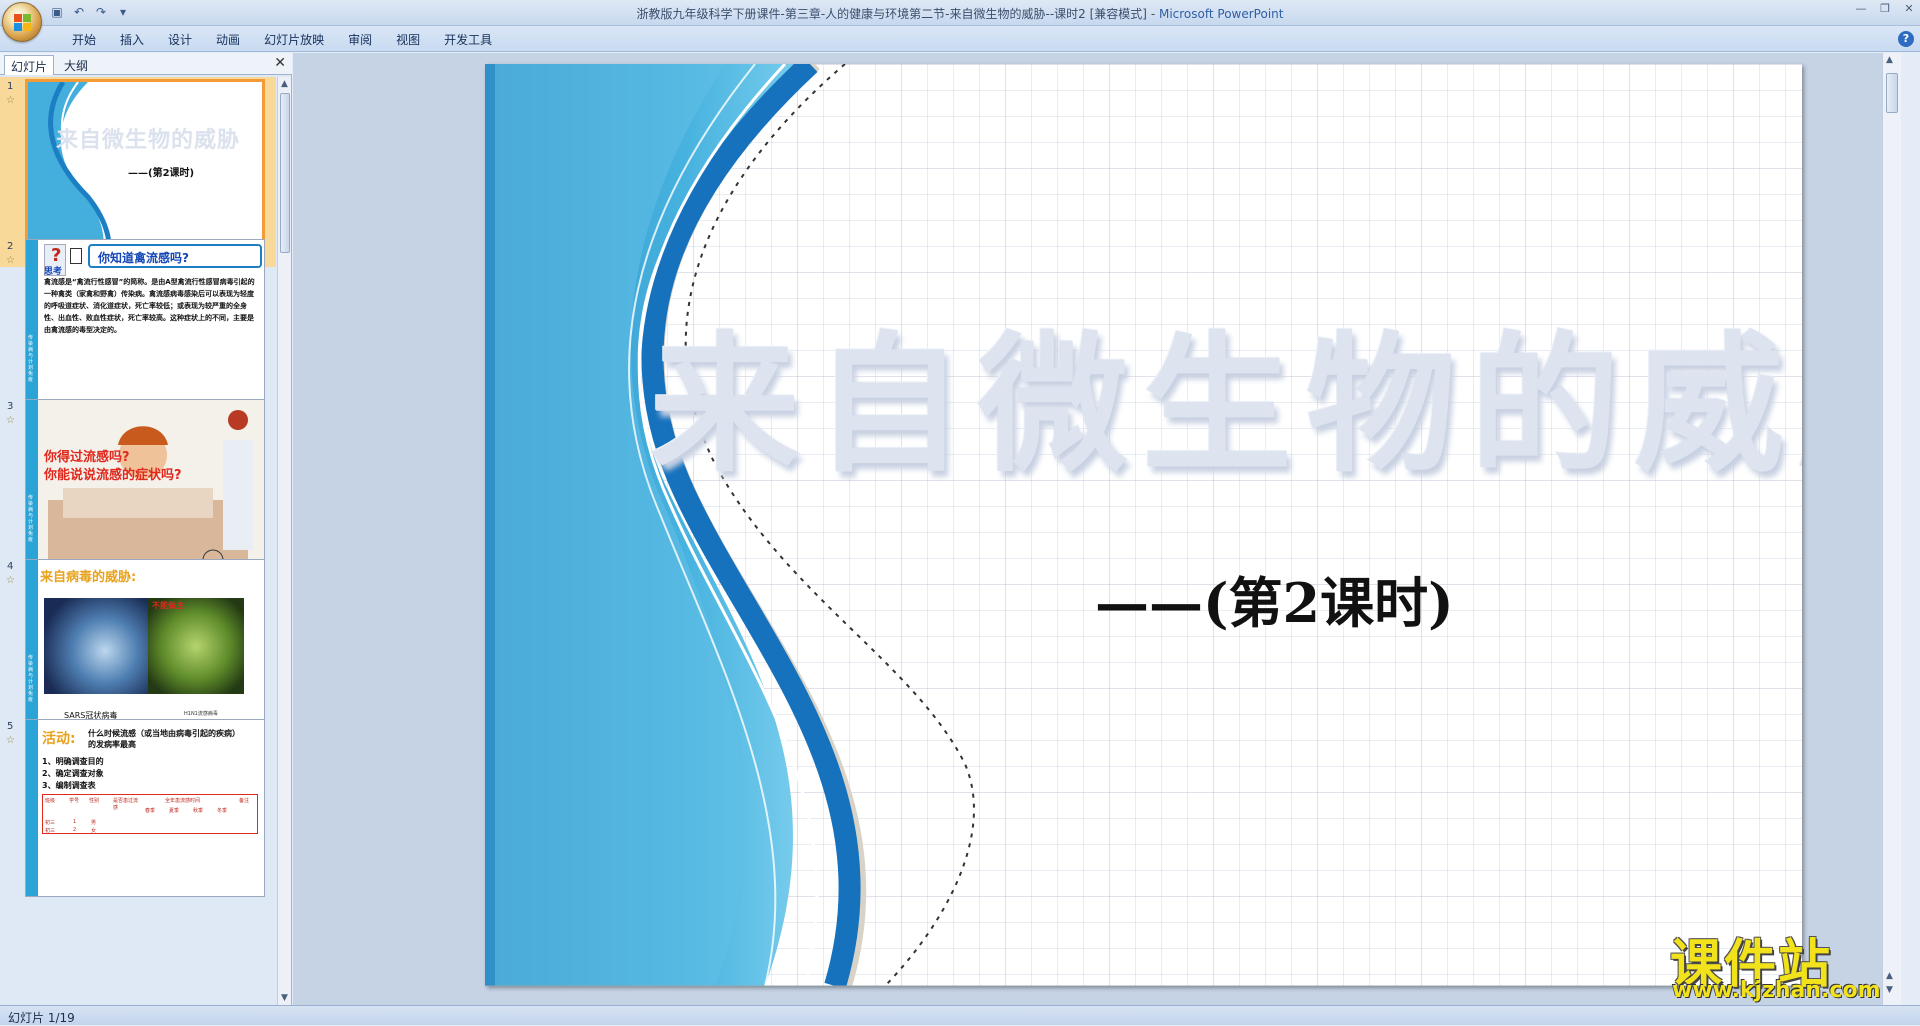 This screenshot has height=1026, width=1920. Describe the element at coordinates (180, 40) in the screenshot. I see `tab-design: 设计` at that location.